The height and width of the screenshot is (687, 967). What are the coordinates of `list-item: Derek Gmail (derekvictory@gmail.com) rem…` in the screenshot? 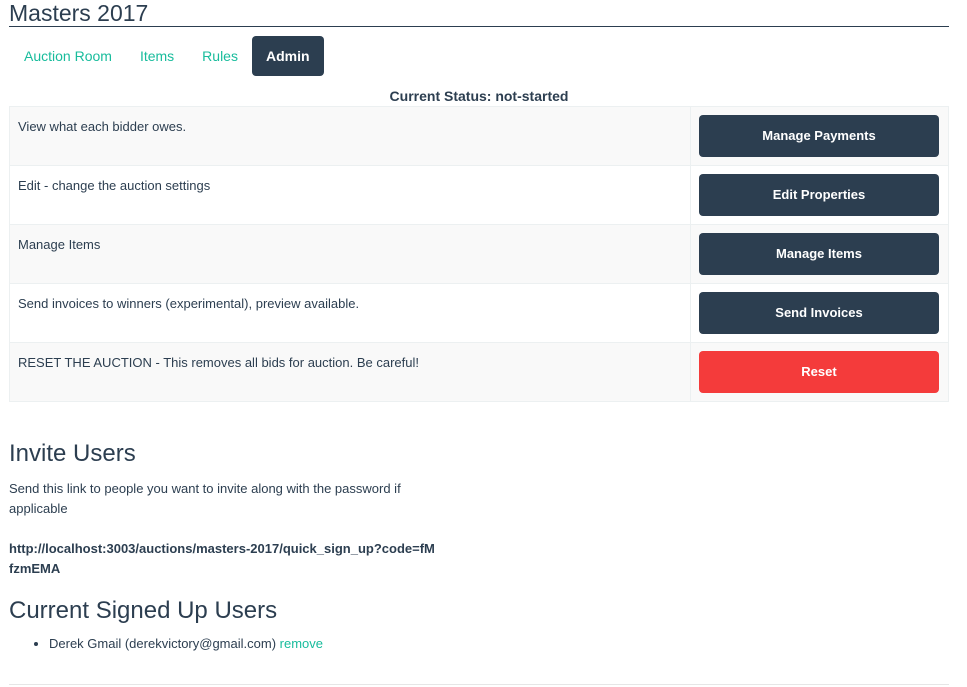 It's located at (186, 644).